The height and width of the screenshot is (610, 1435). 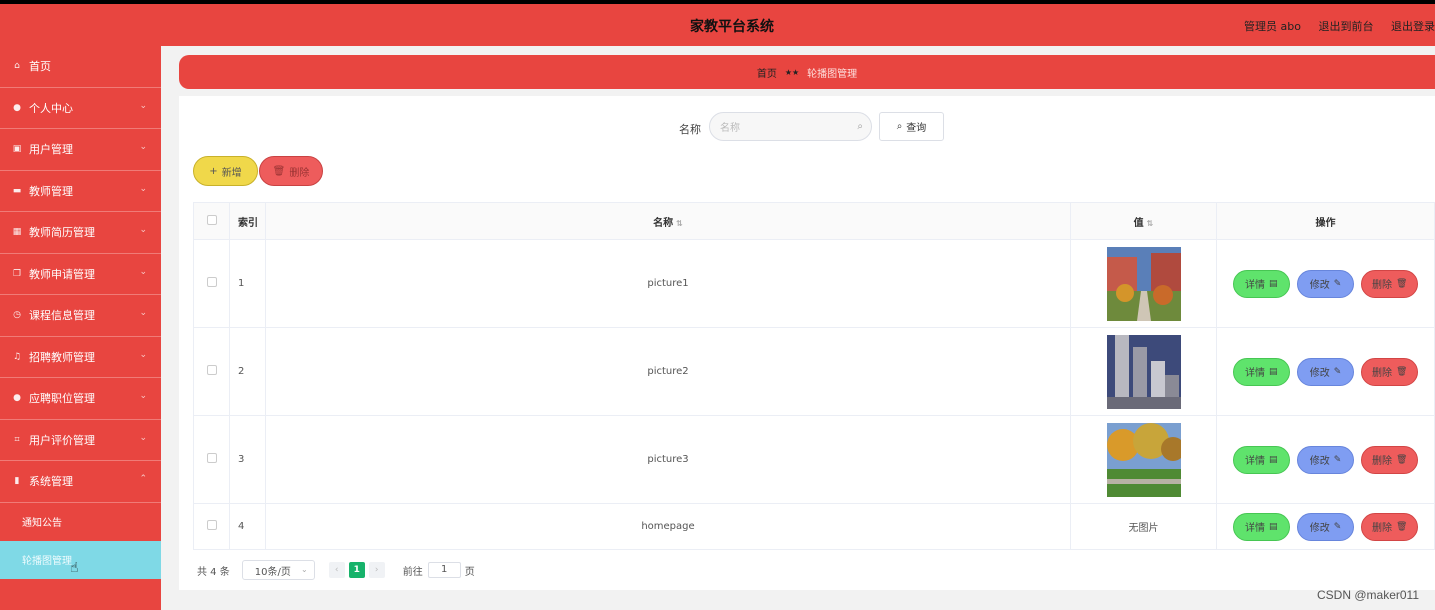 I want to click on logout-link: 退出登录, so click(x=1413, y=26).